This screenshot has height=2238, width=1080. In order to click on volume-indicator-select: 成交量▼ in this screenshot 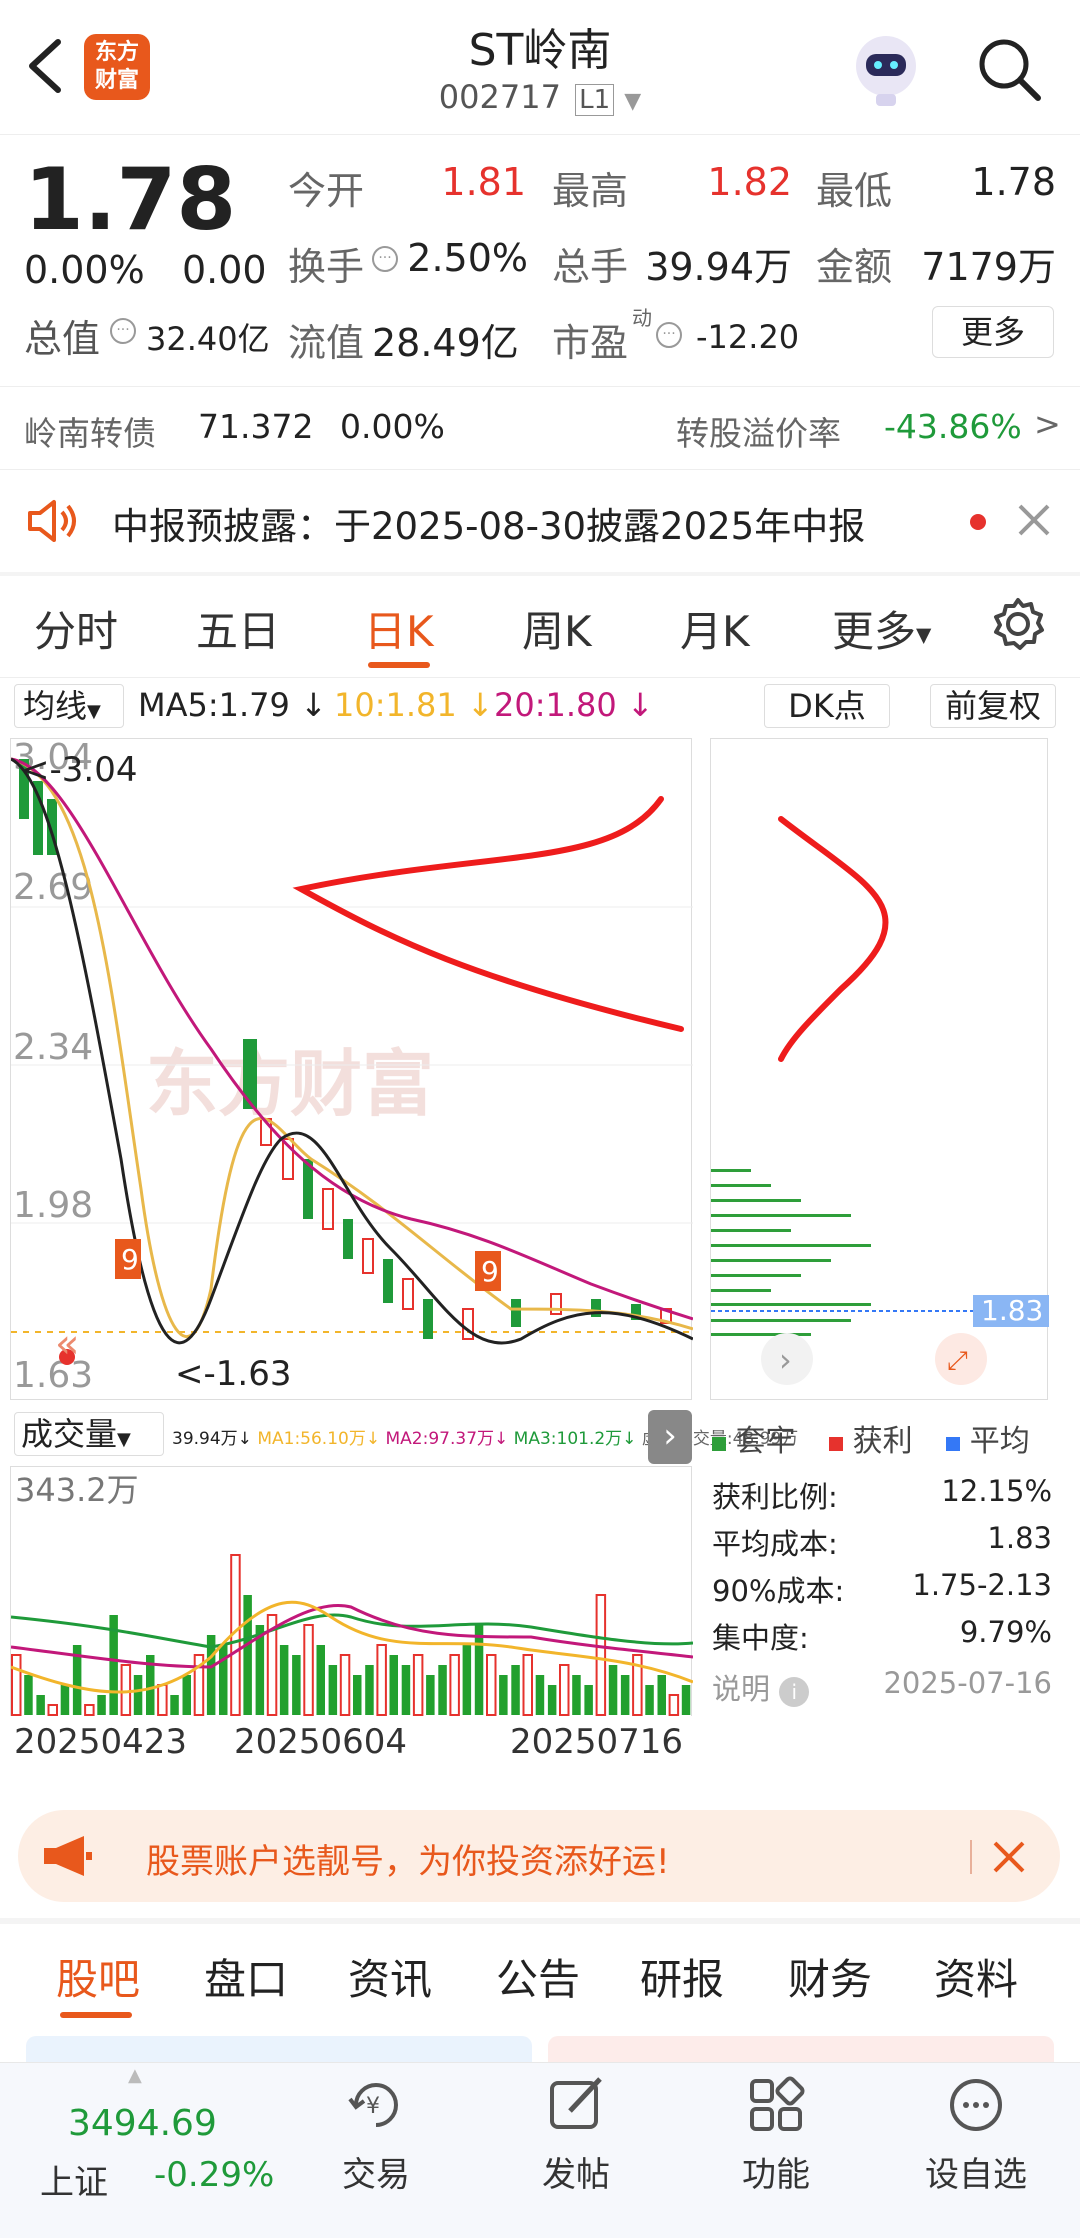, I will do `click(89, 1434)`.